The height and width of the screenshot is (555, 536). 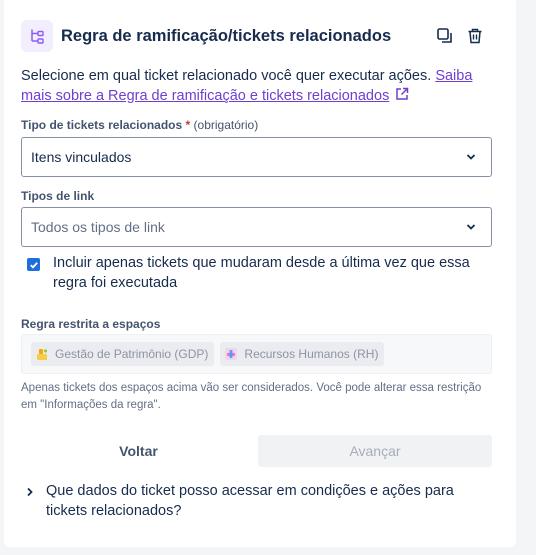 I want to click on link-types-placeholder: Todos os tipos de link, so click(x=98, y=227).